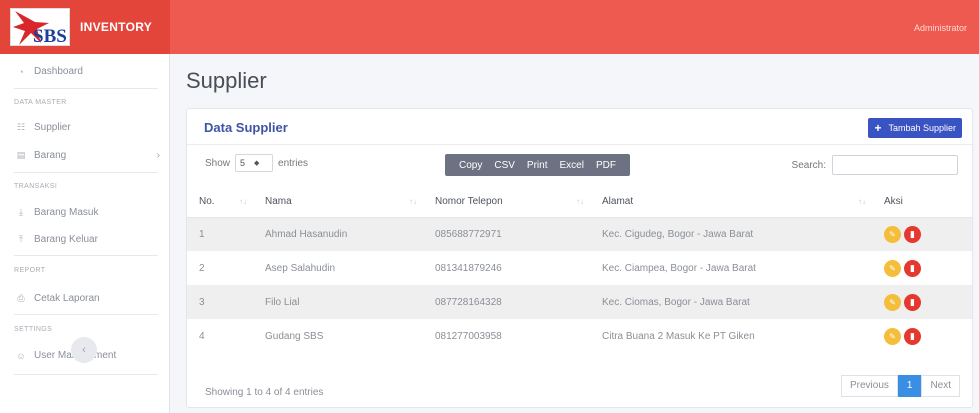  I want to click on card-header: Data Supplier + Tambah Supplier, so click(579, 127).